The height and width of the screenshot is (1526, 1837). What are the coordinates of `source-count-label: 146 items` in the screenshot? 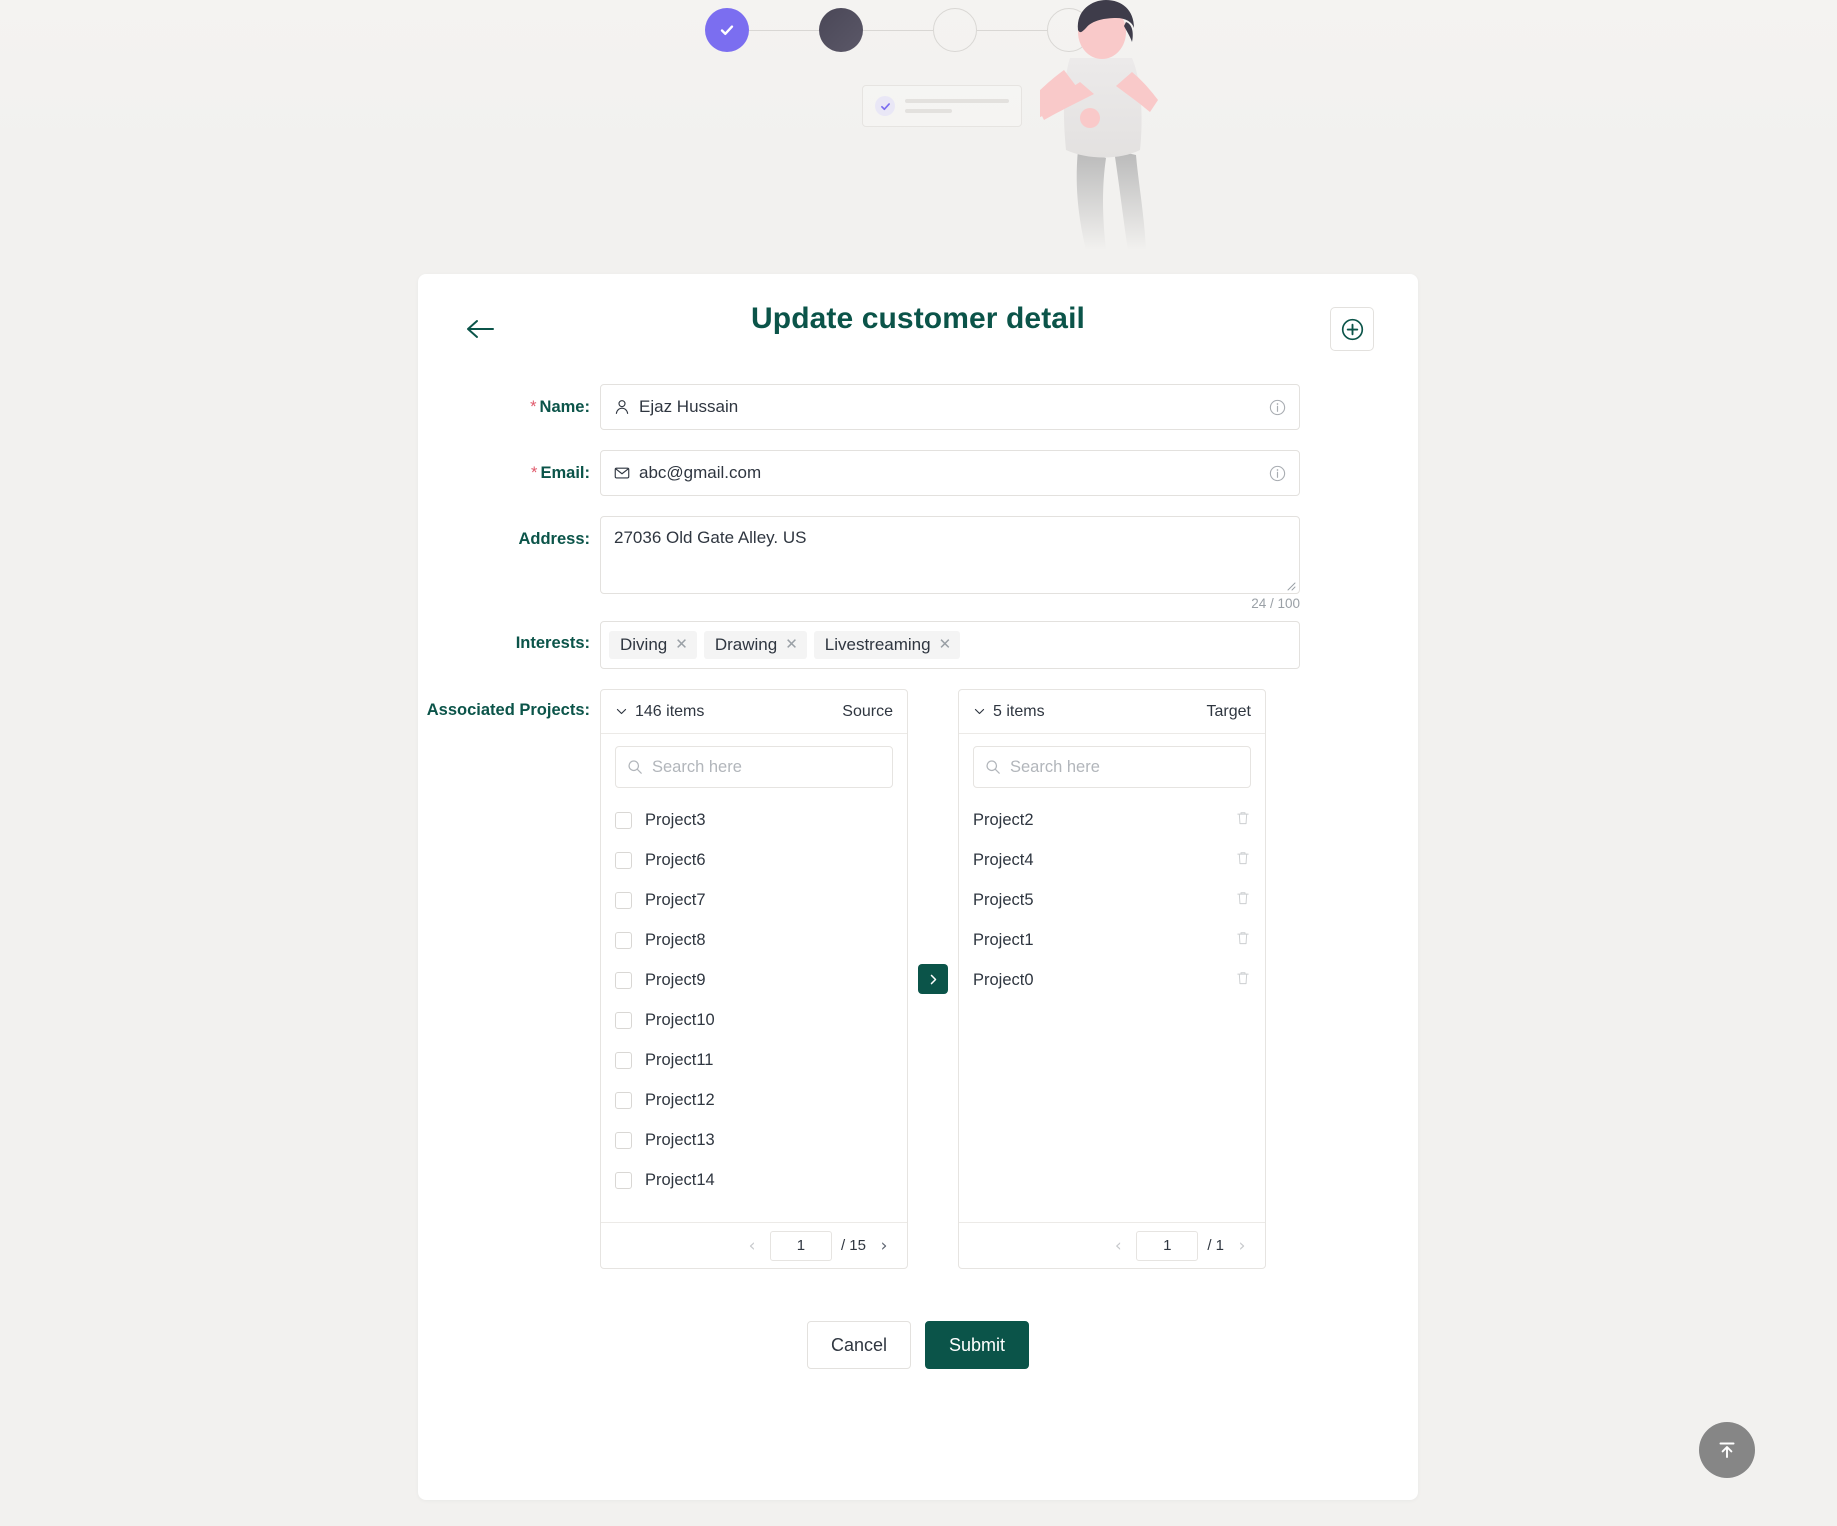 It's located at (670, 711).